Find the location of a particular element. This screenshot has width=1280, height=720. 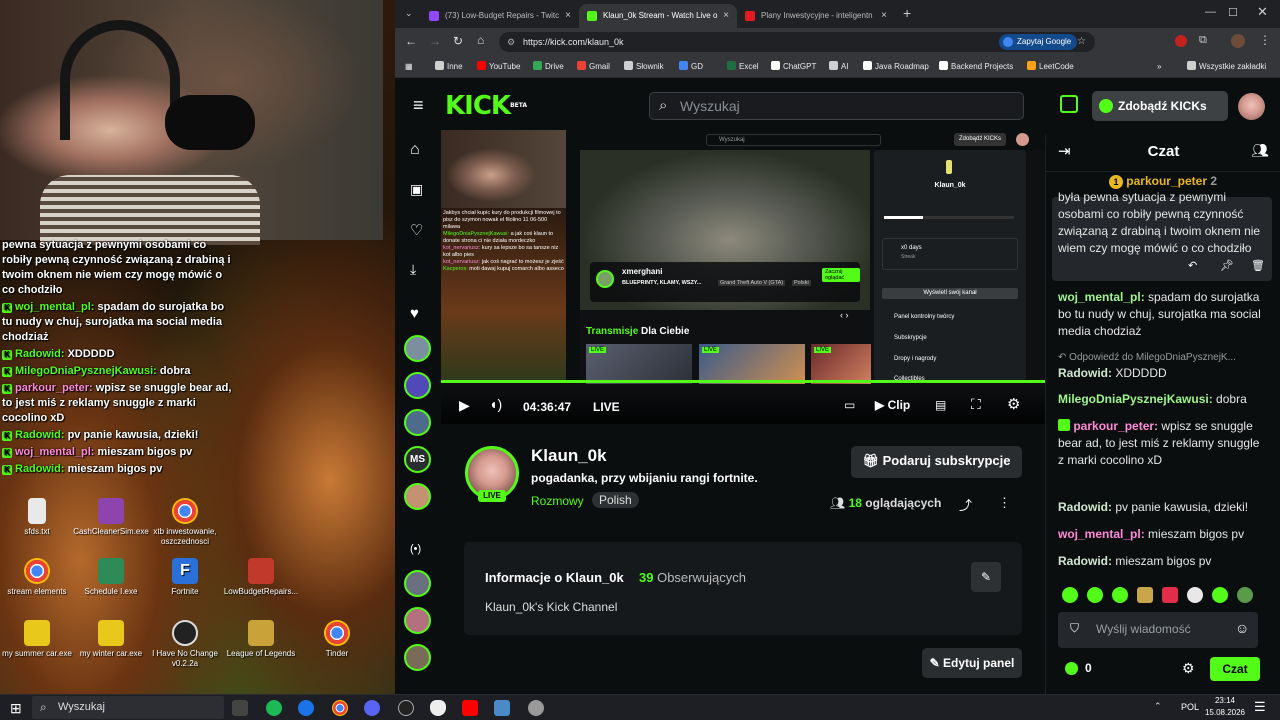

tab-search-icon: ⌄ is located at coordinates (409, 13).